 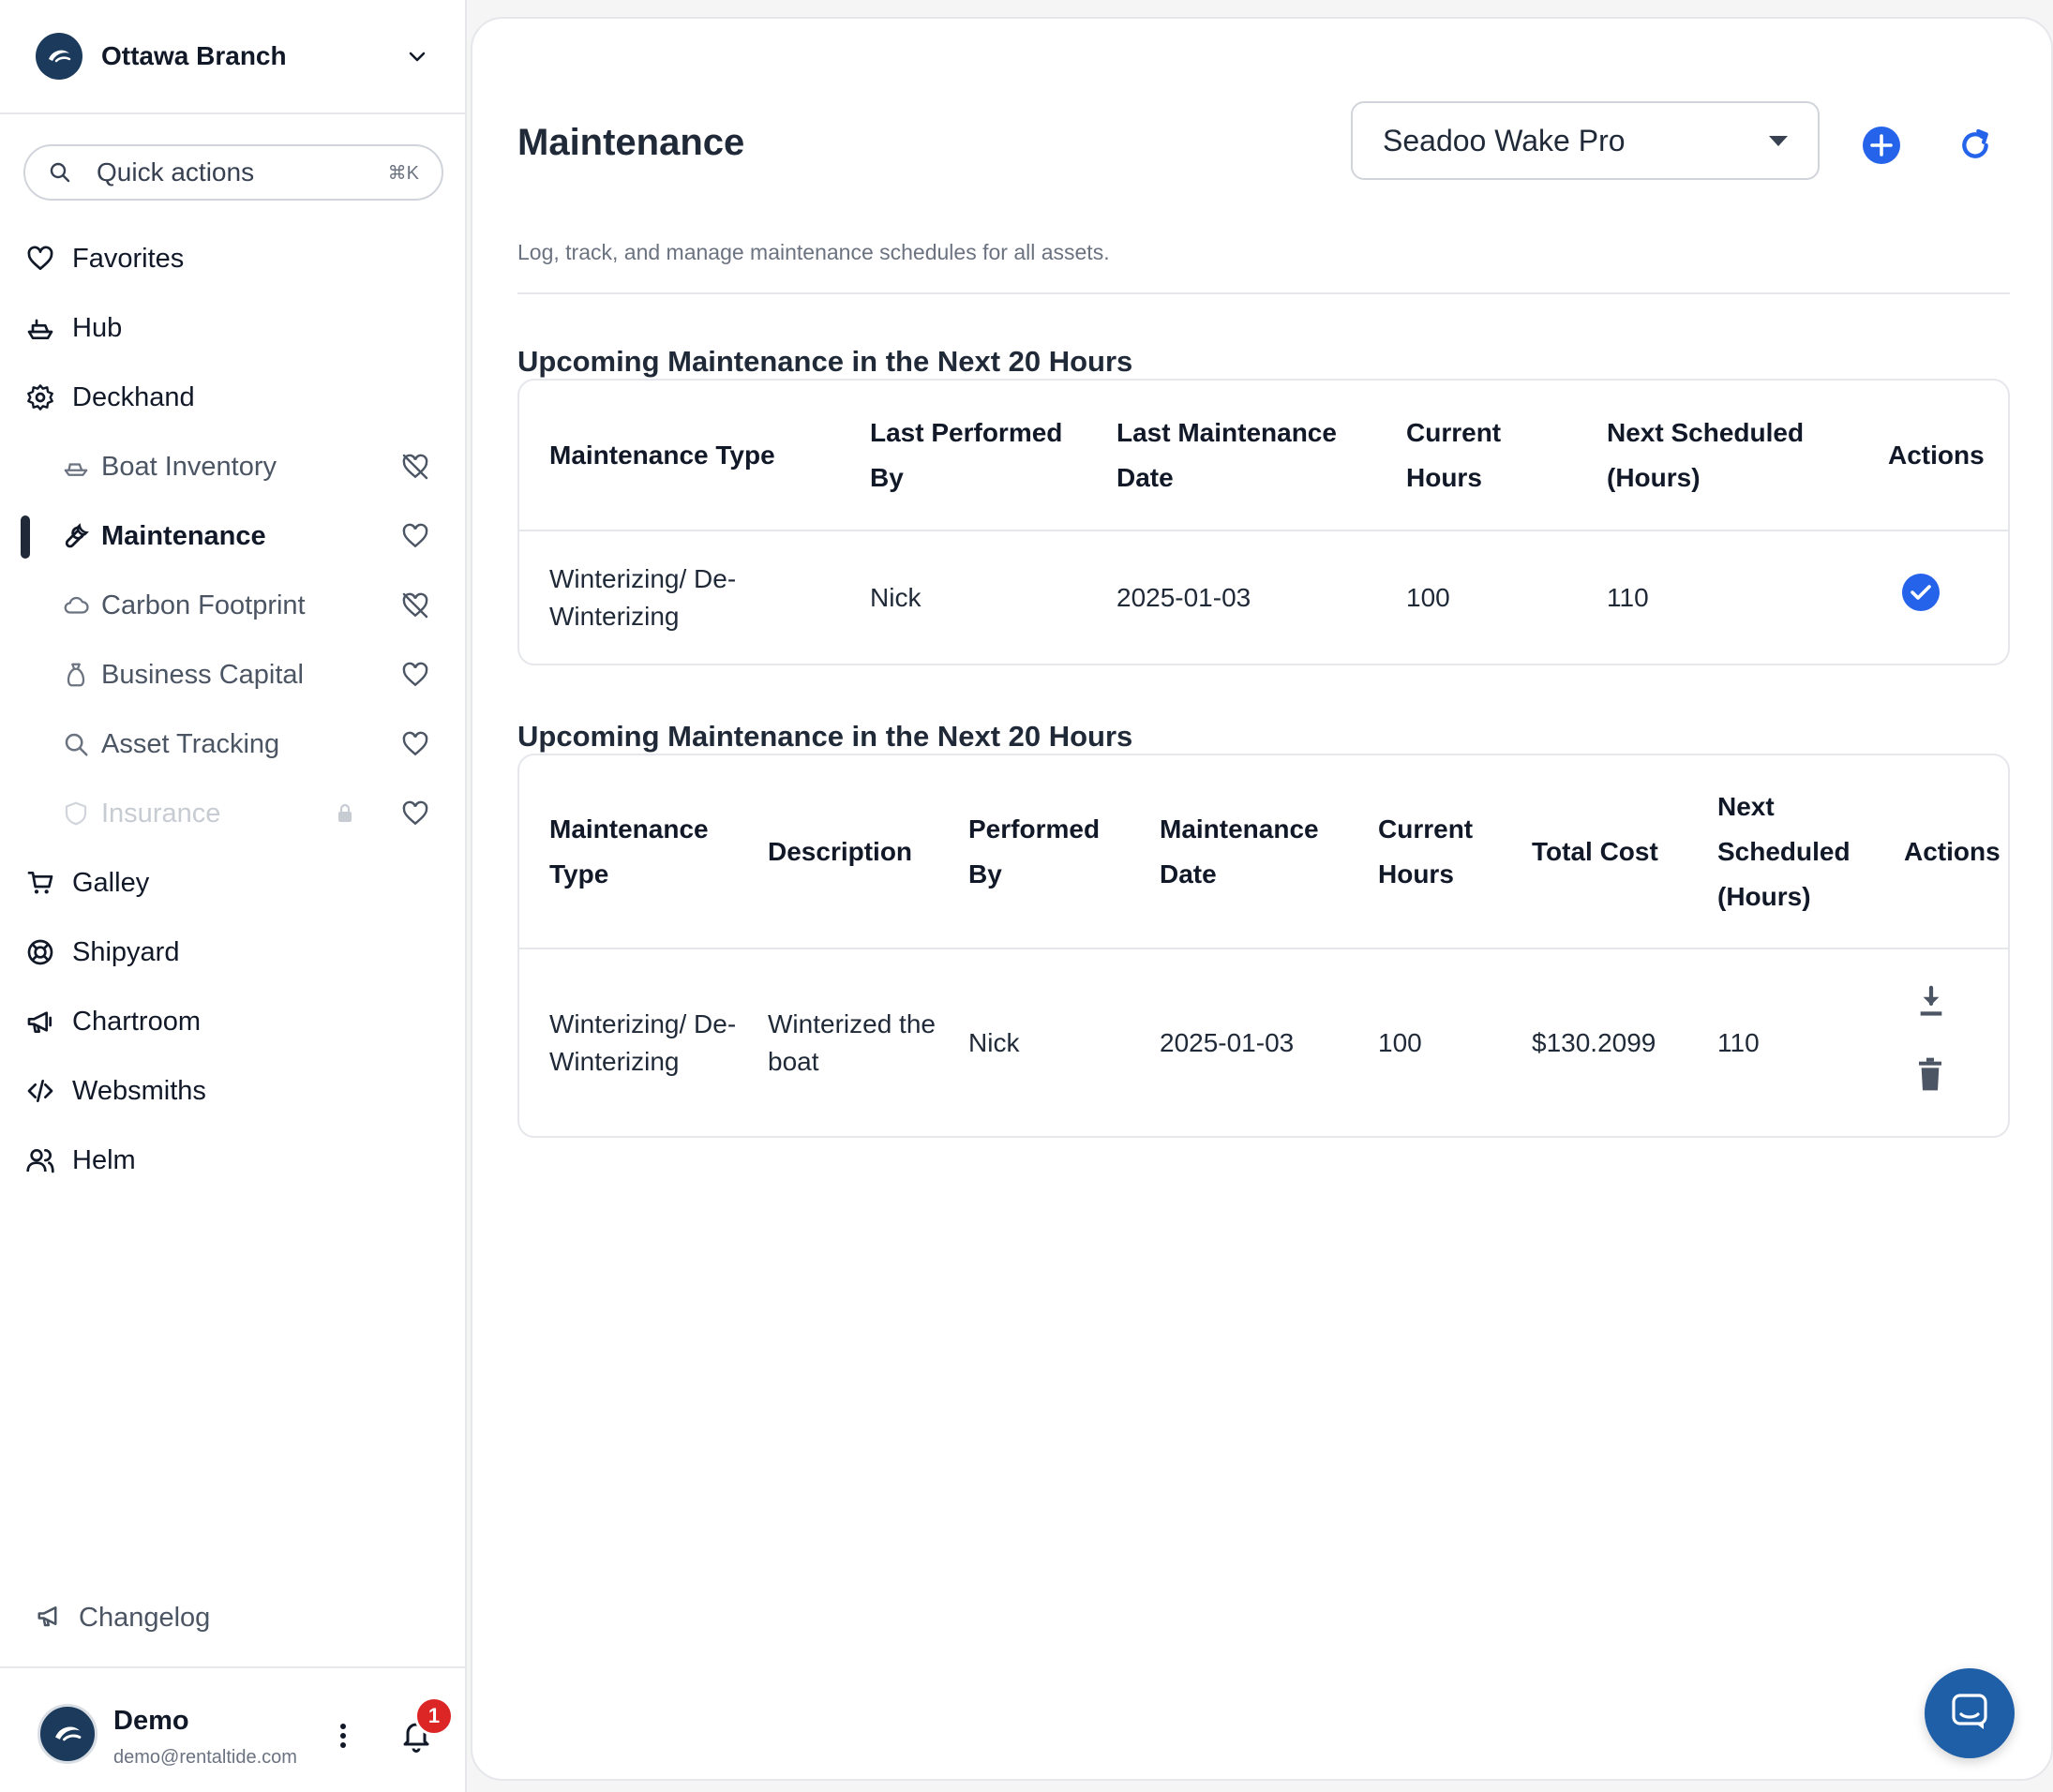 I want to click on wrench-icon, so click(x=76, y=536).